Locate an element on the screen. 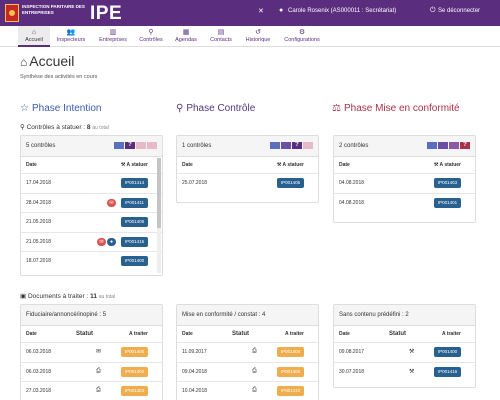  panel-heading: Fiduciaire/annoncé/inopiné : 5 is located at coordinates (91, 315).